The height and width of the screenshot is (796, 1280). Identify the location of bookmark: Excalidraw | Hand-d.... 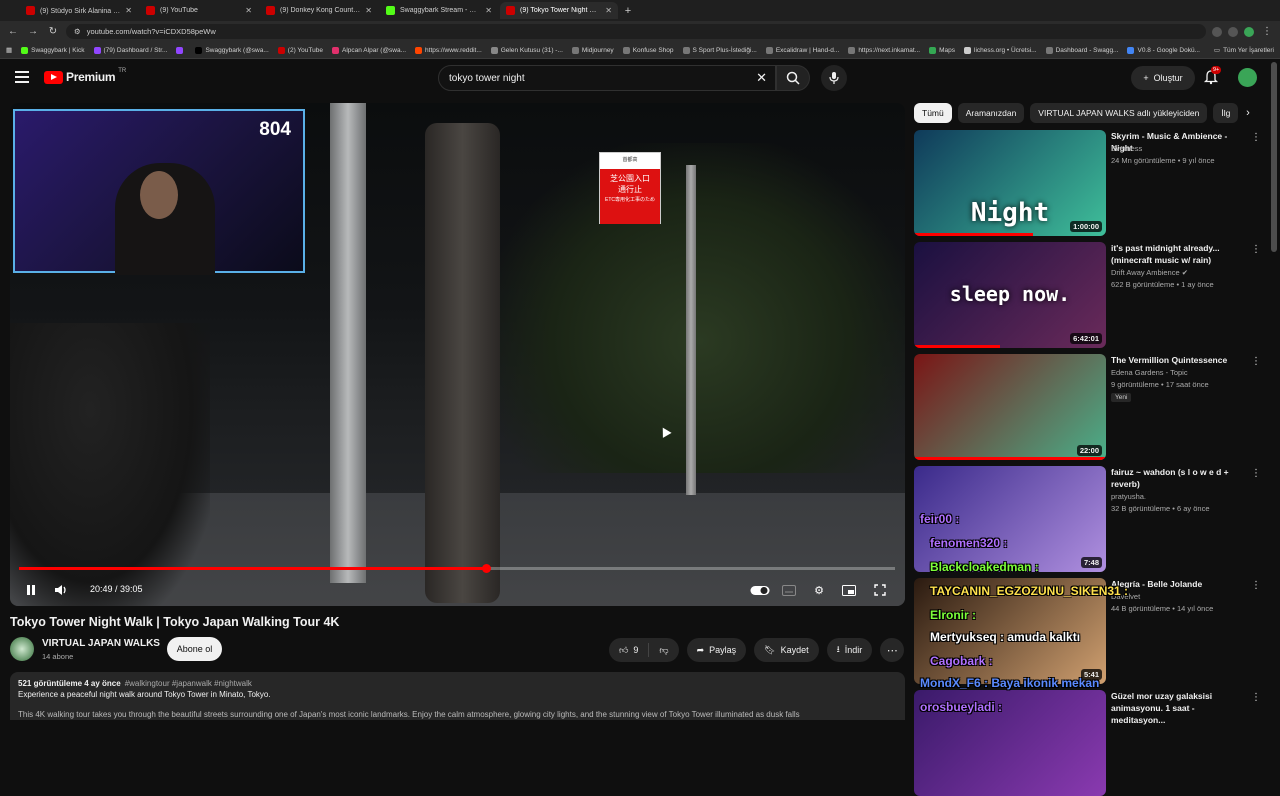
(802, 50).